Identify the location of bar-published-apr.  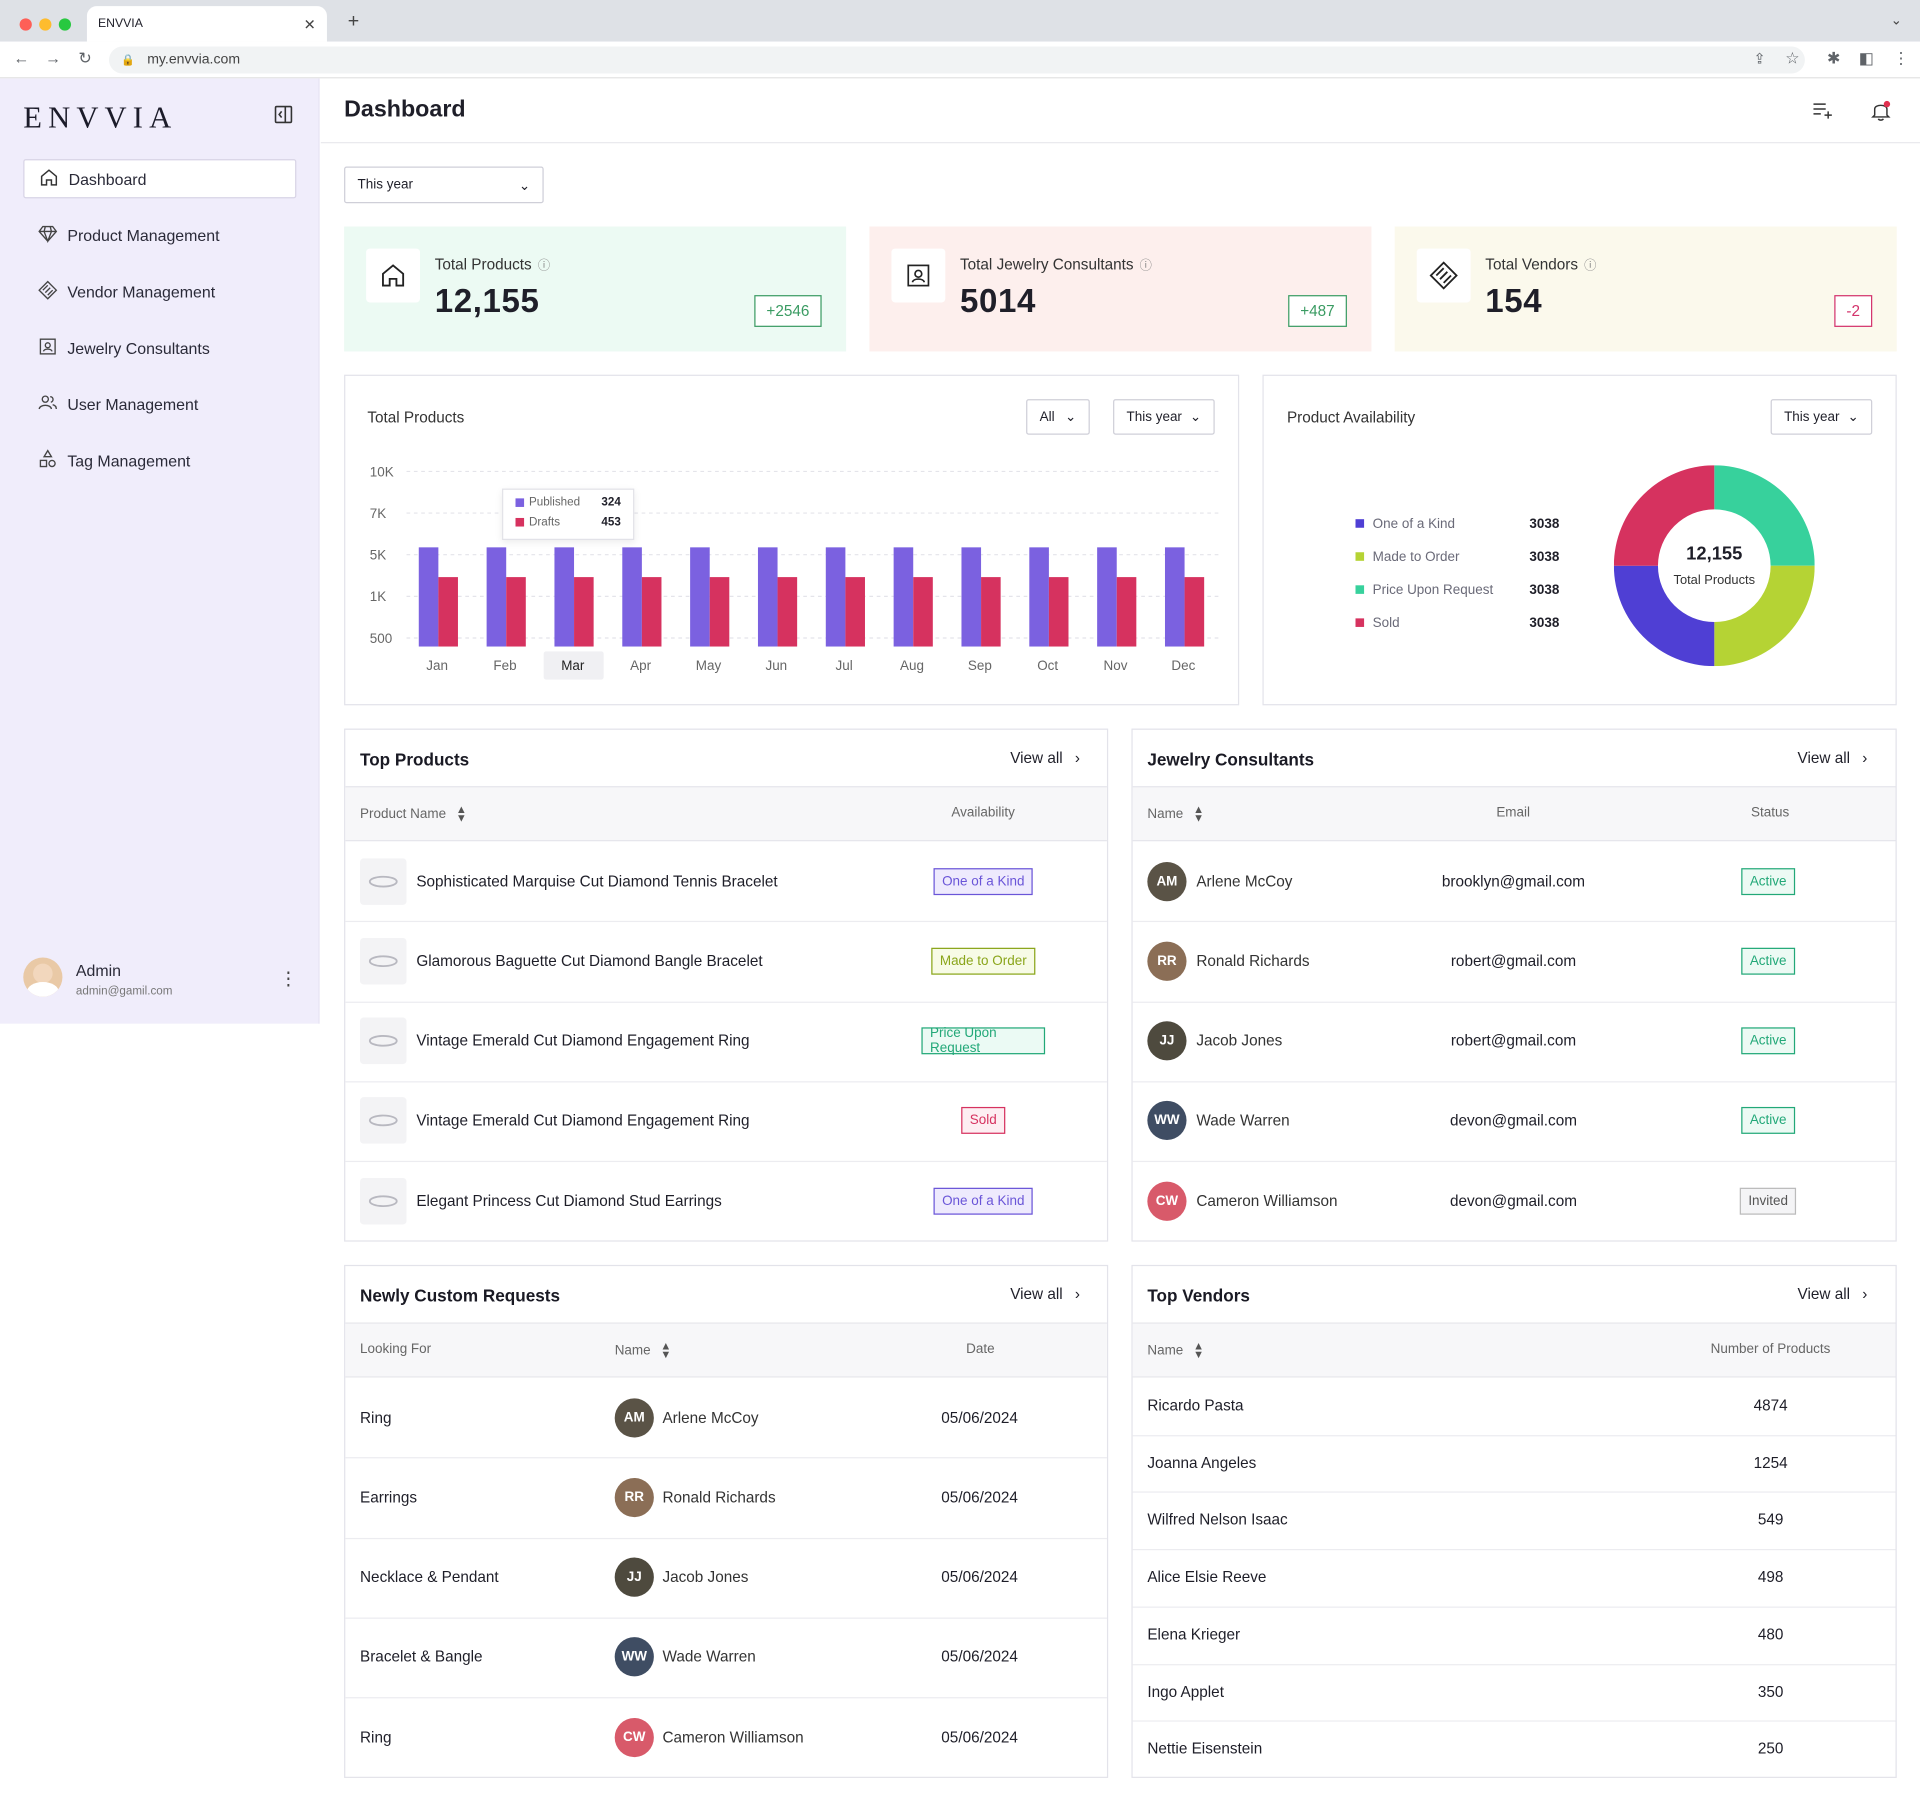
(632, 597).